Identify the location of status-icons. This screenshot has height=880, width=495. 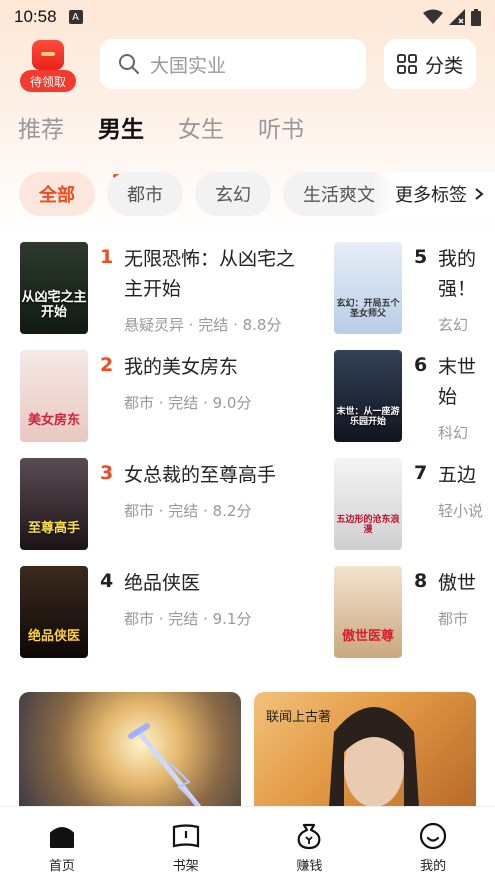
(452, 17).